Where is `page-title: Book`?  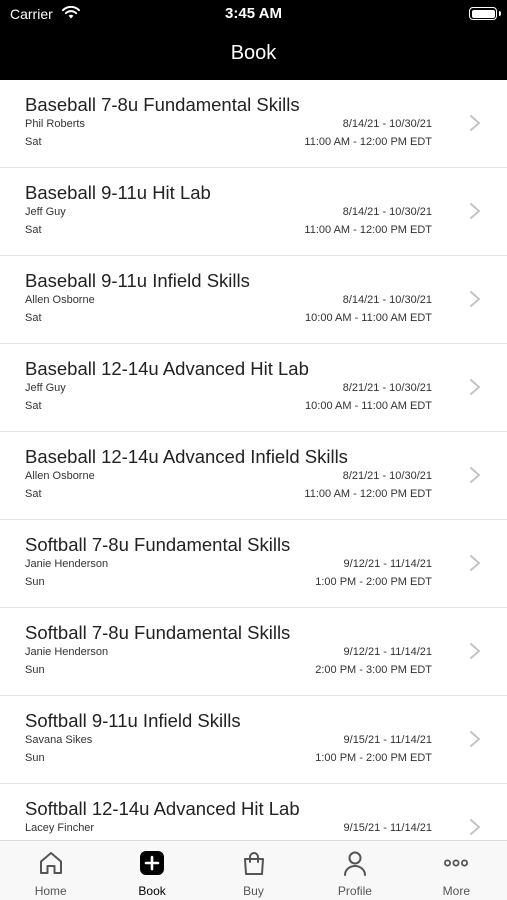 page-title: Book is located at coordinates (253, 53).